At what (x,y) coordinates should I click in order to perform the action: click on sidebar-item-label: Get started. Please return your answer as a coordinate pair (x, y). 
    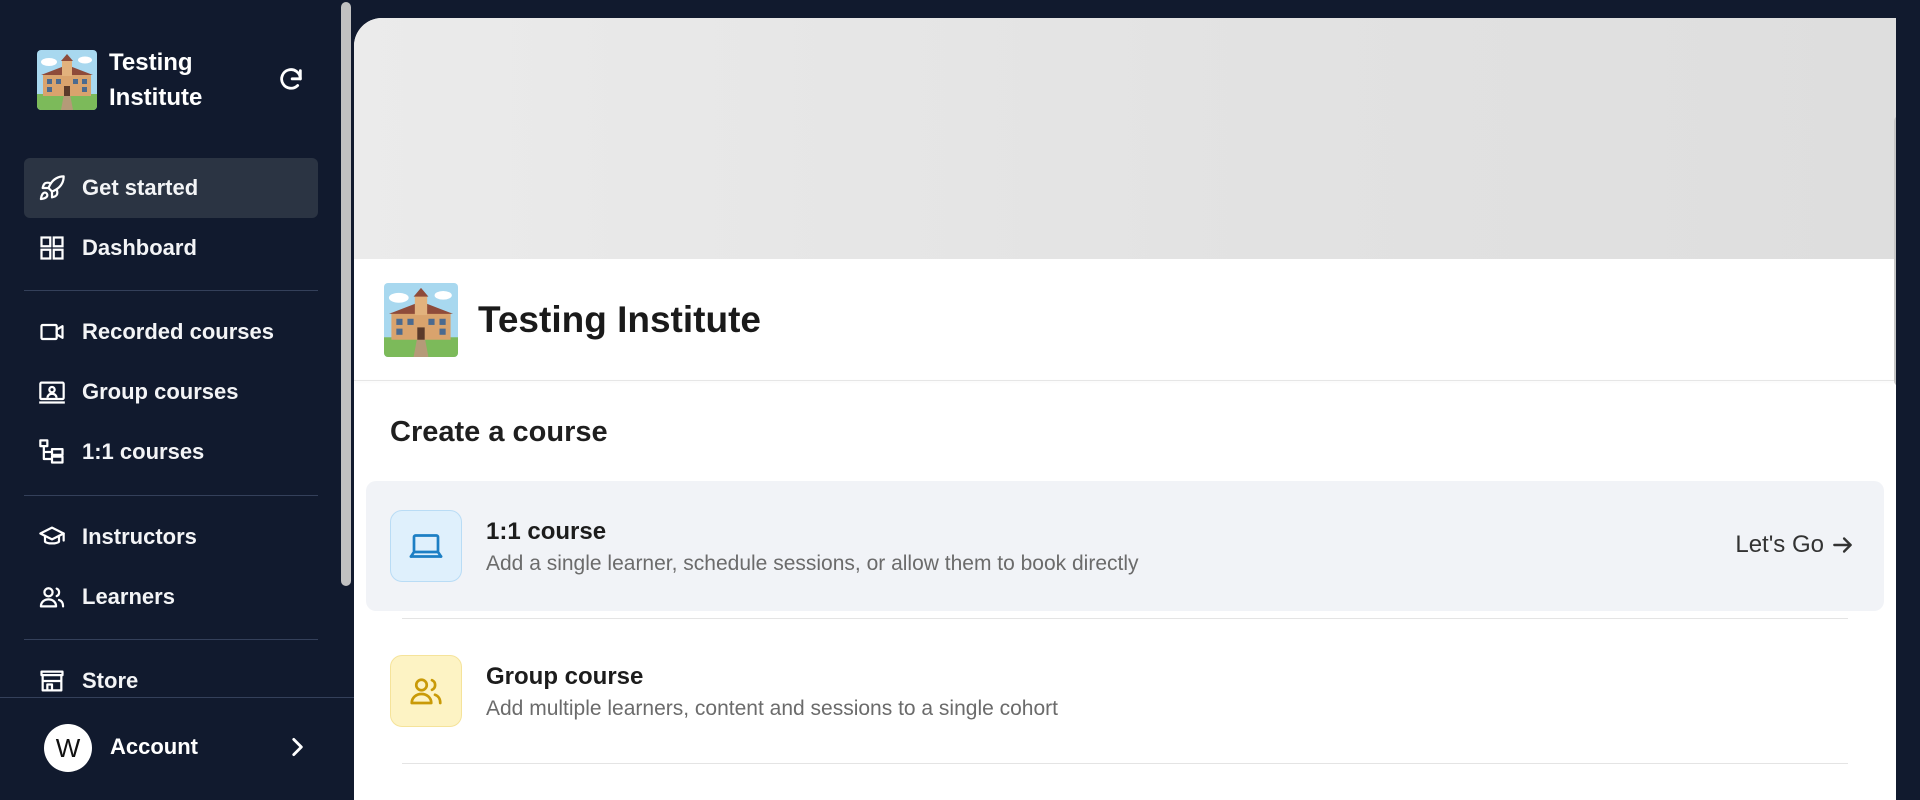
    Looking at the image, I should click on (140, 187).